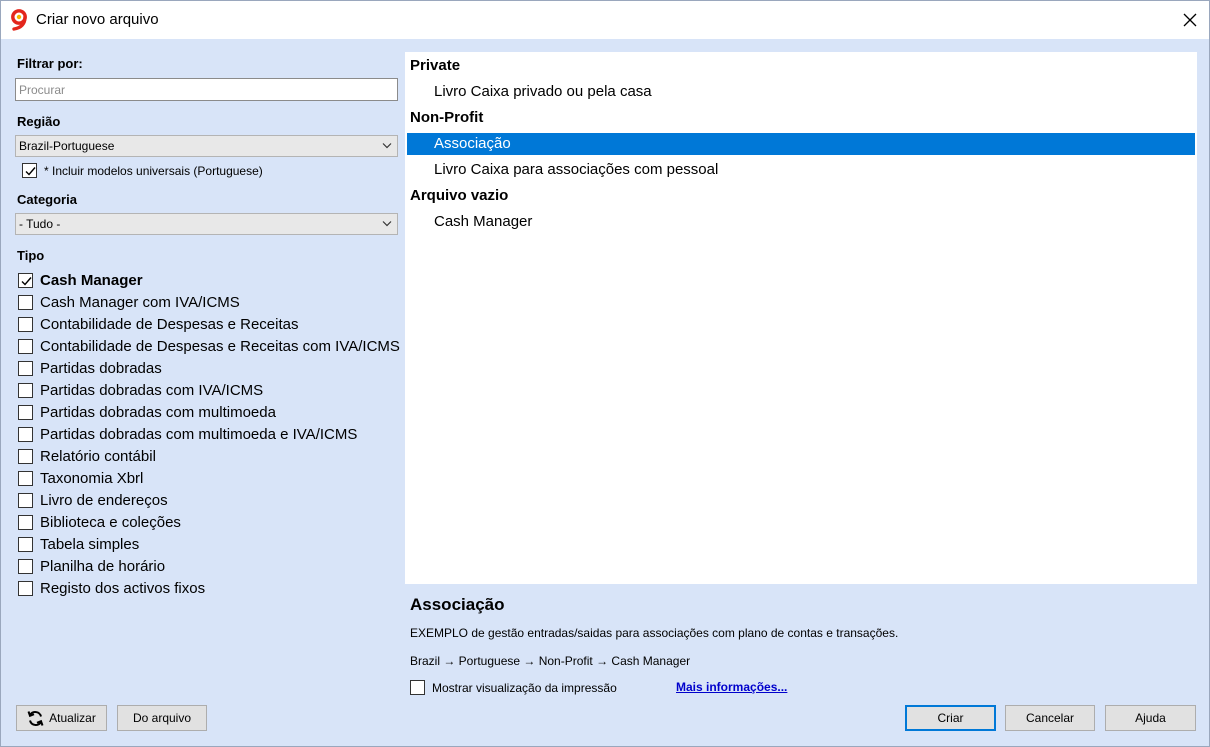 This screenshot has width=1210, height=747. What do you see at coordinates (91, 280) in the screenshot?
I see `type-item-label: Cash Manager` at bounding box center [91, 280].